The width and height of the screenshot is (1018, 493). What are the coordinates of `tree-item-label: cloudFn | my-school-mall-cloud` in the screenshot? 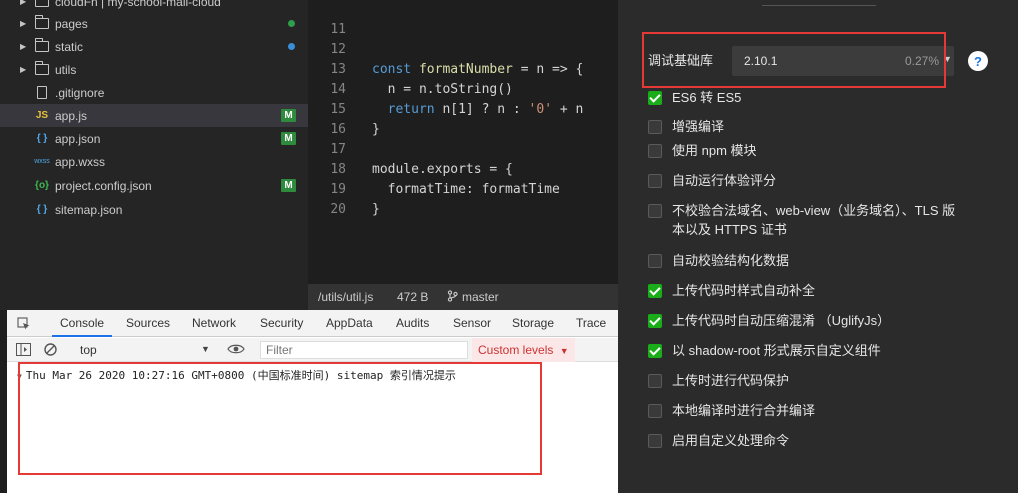 It's located at (138, 4).